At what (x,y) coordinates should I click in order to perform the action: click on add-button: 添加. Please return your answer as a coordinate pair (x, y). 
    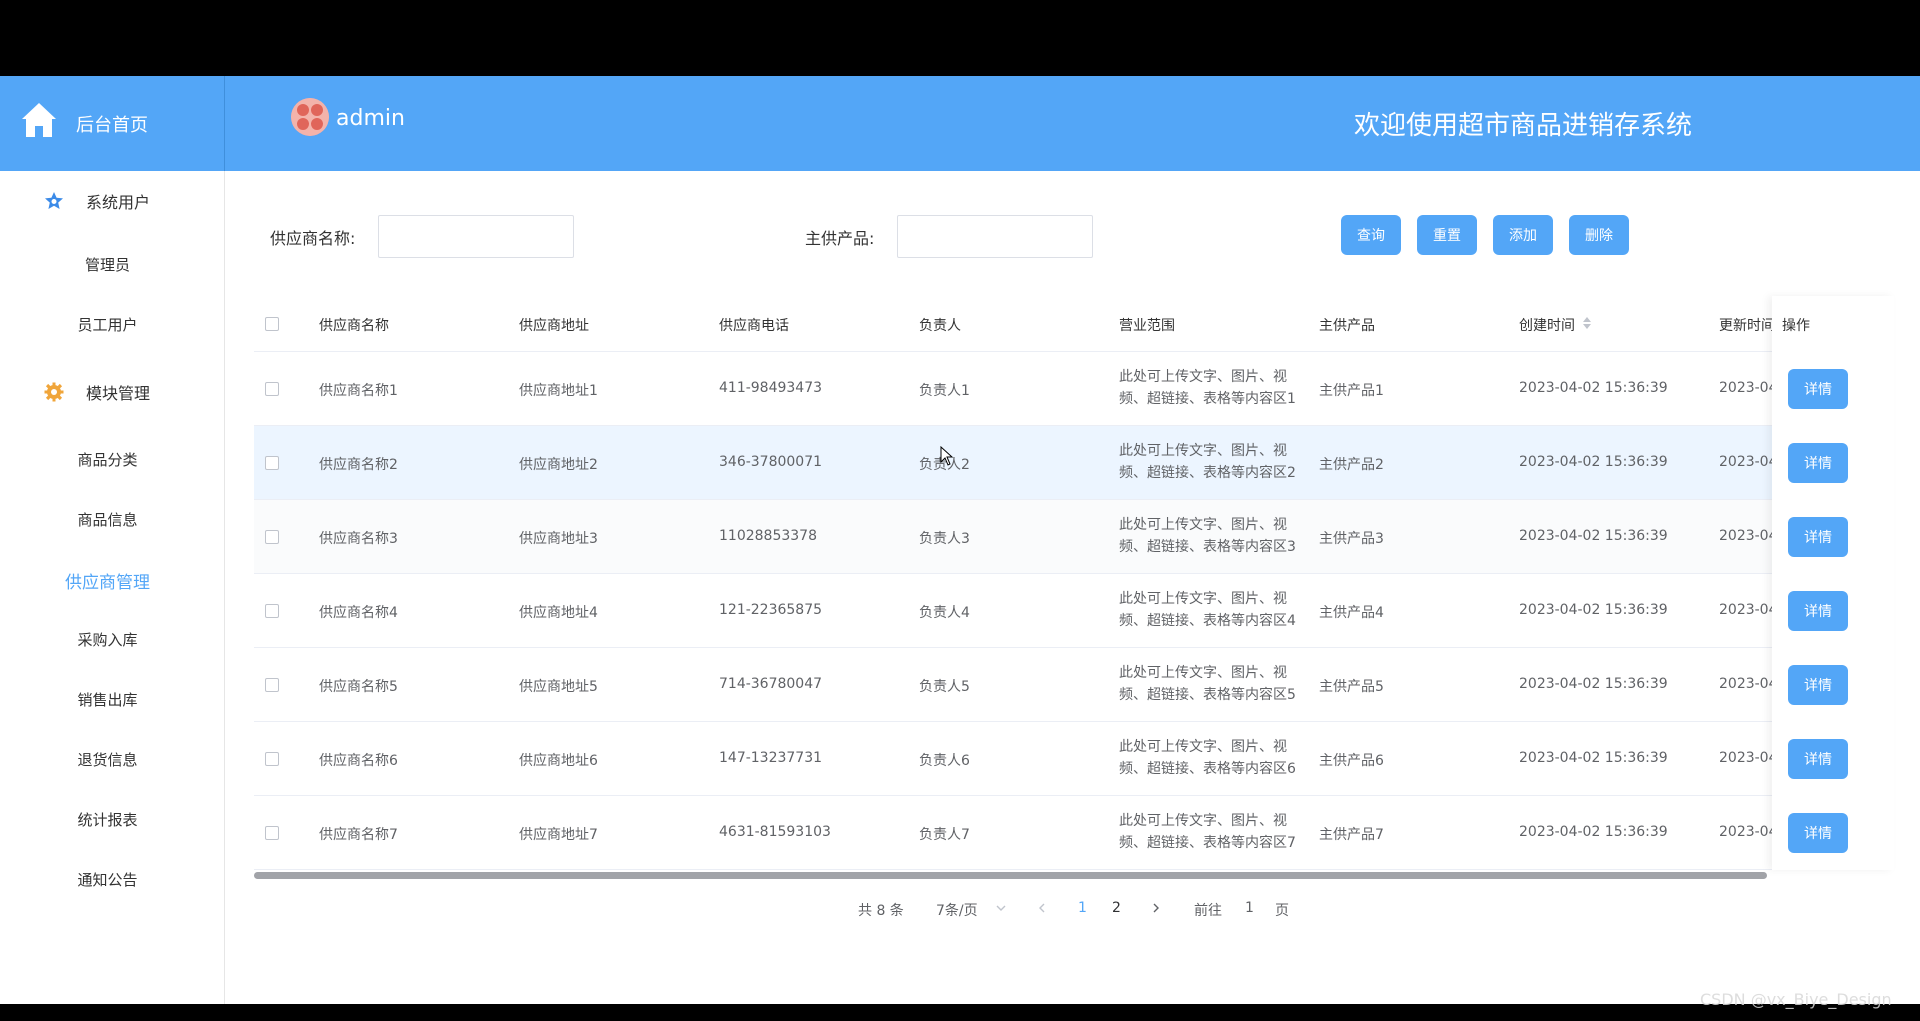
    Looking at the image, I should click on (1523, 235).